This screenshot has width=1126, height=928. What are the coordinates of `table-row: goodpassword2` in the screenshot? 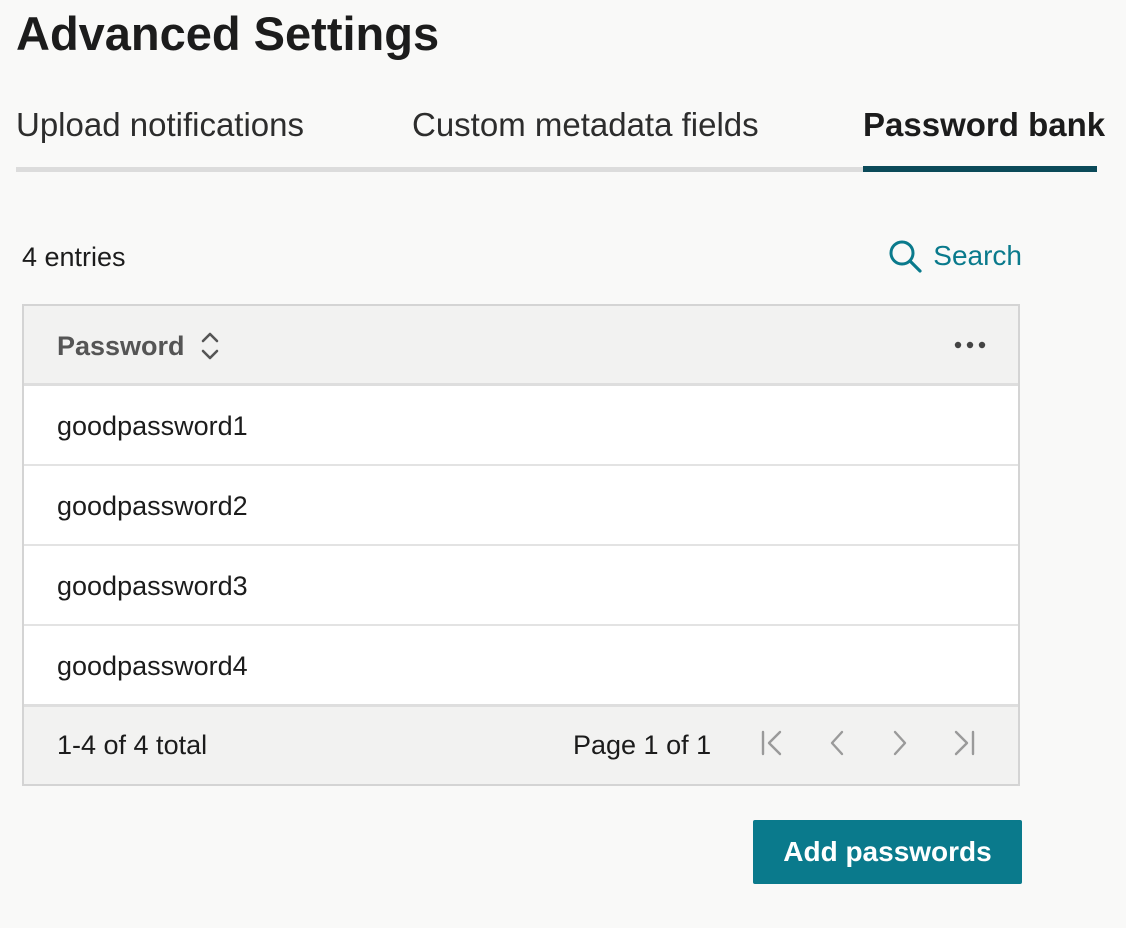 It's located at (521, 506).